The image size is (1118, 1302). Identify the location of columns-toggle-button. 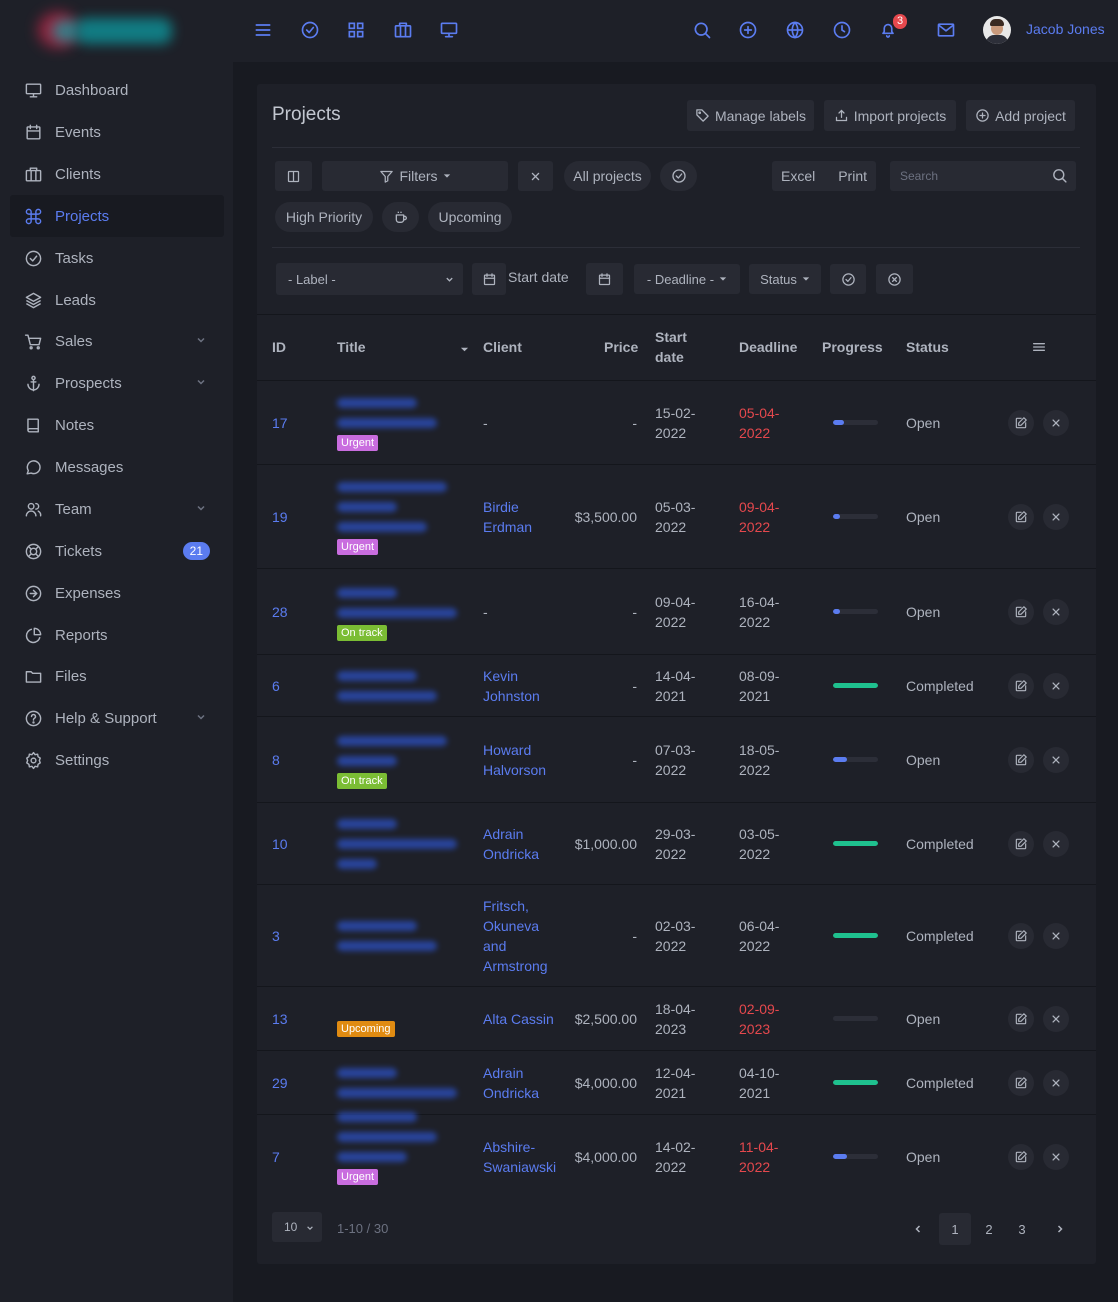
(293, 176).